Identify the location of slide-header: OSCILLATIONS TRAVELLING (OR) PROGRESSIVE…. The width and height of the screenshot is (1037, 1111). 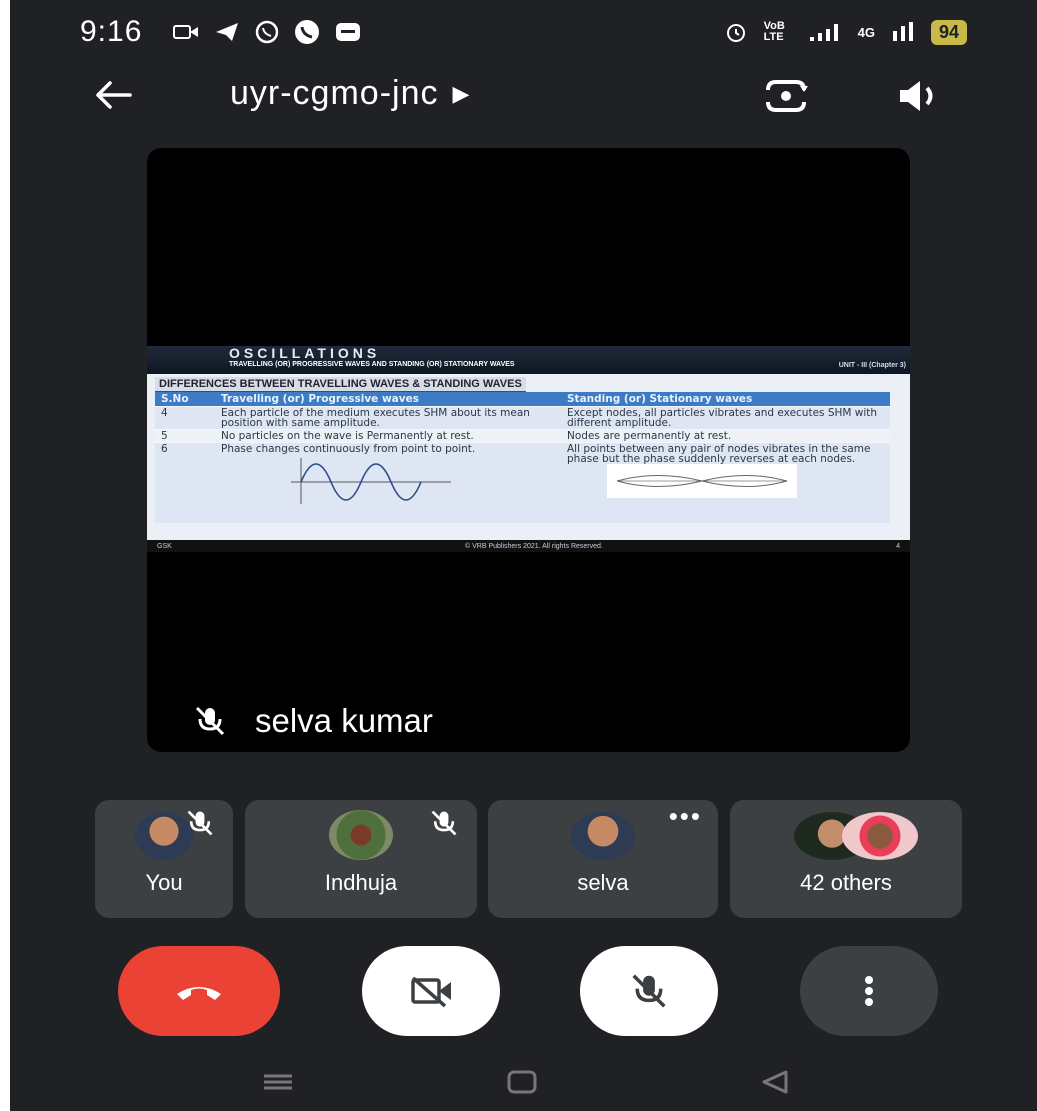
(528, 360).